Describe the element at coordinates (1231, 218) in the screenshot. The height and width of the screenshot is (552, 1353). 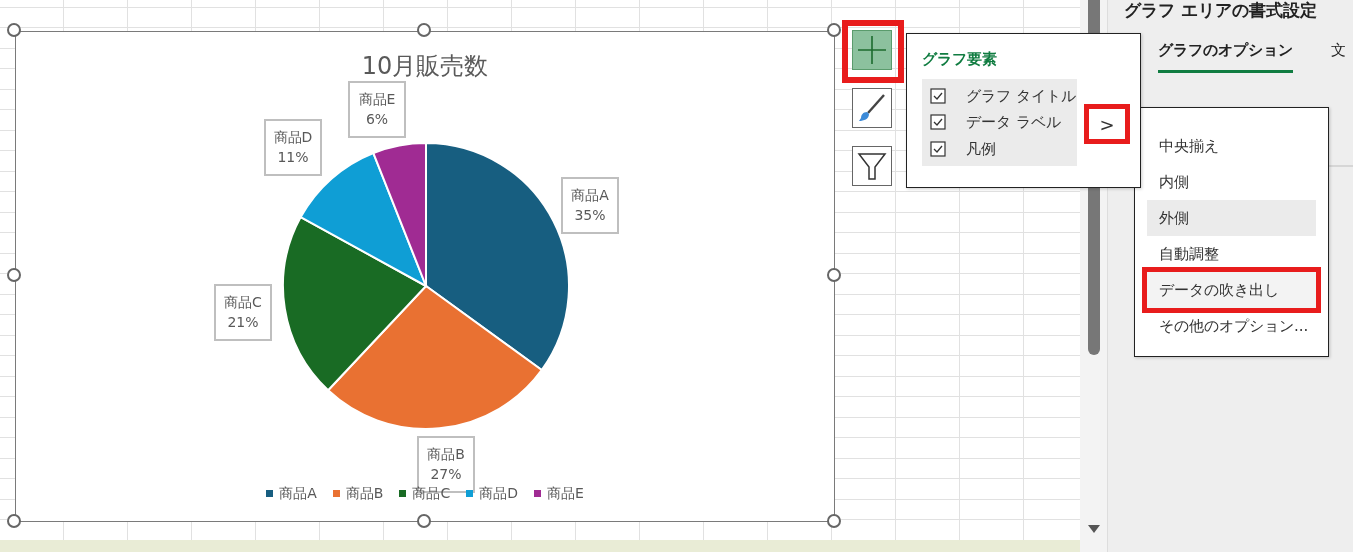
I see `menu-item: 外側` at that location.